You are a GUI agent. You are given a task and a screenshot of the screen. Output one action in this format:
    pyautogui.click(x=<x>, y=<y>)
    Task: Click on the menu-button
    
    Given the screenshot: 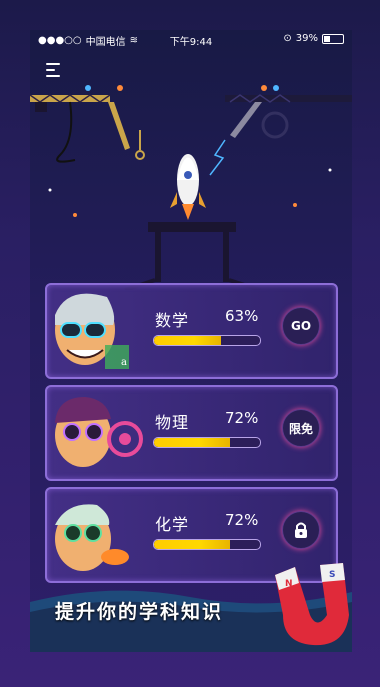 What is the action you would take?
    pyautogui.click(x=55, y=71)
    